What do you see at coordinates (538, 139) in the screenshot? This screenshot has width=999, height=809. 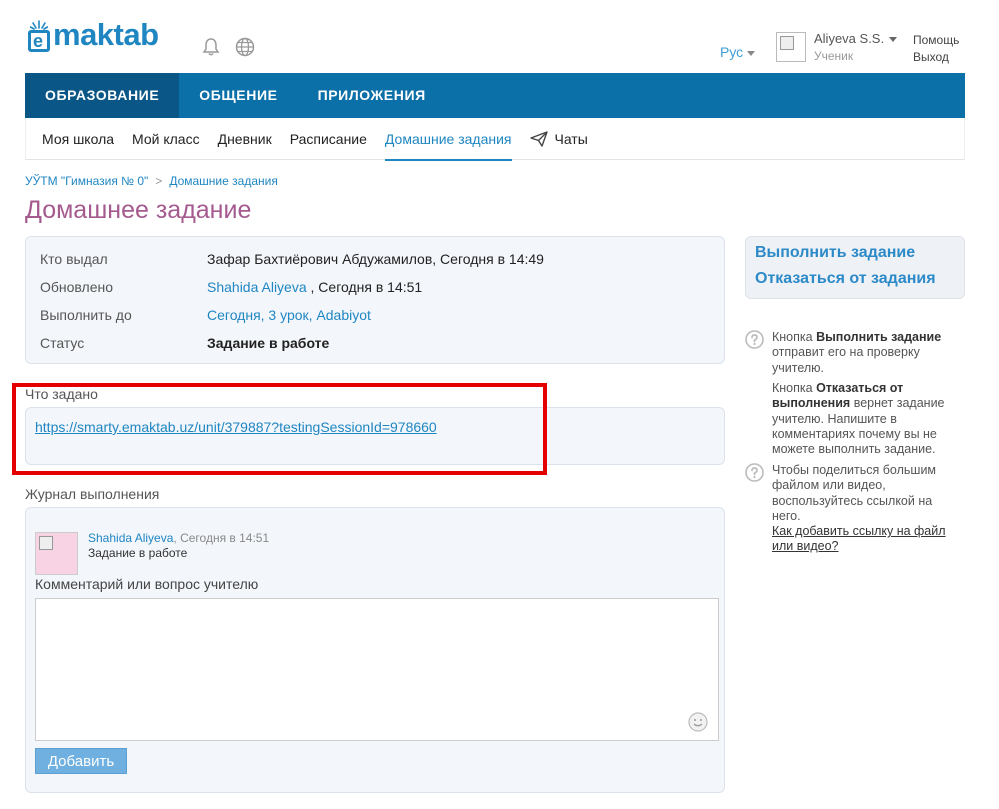 I see `paper-plane-icon` at bounding box center [538, 139].